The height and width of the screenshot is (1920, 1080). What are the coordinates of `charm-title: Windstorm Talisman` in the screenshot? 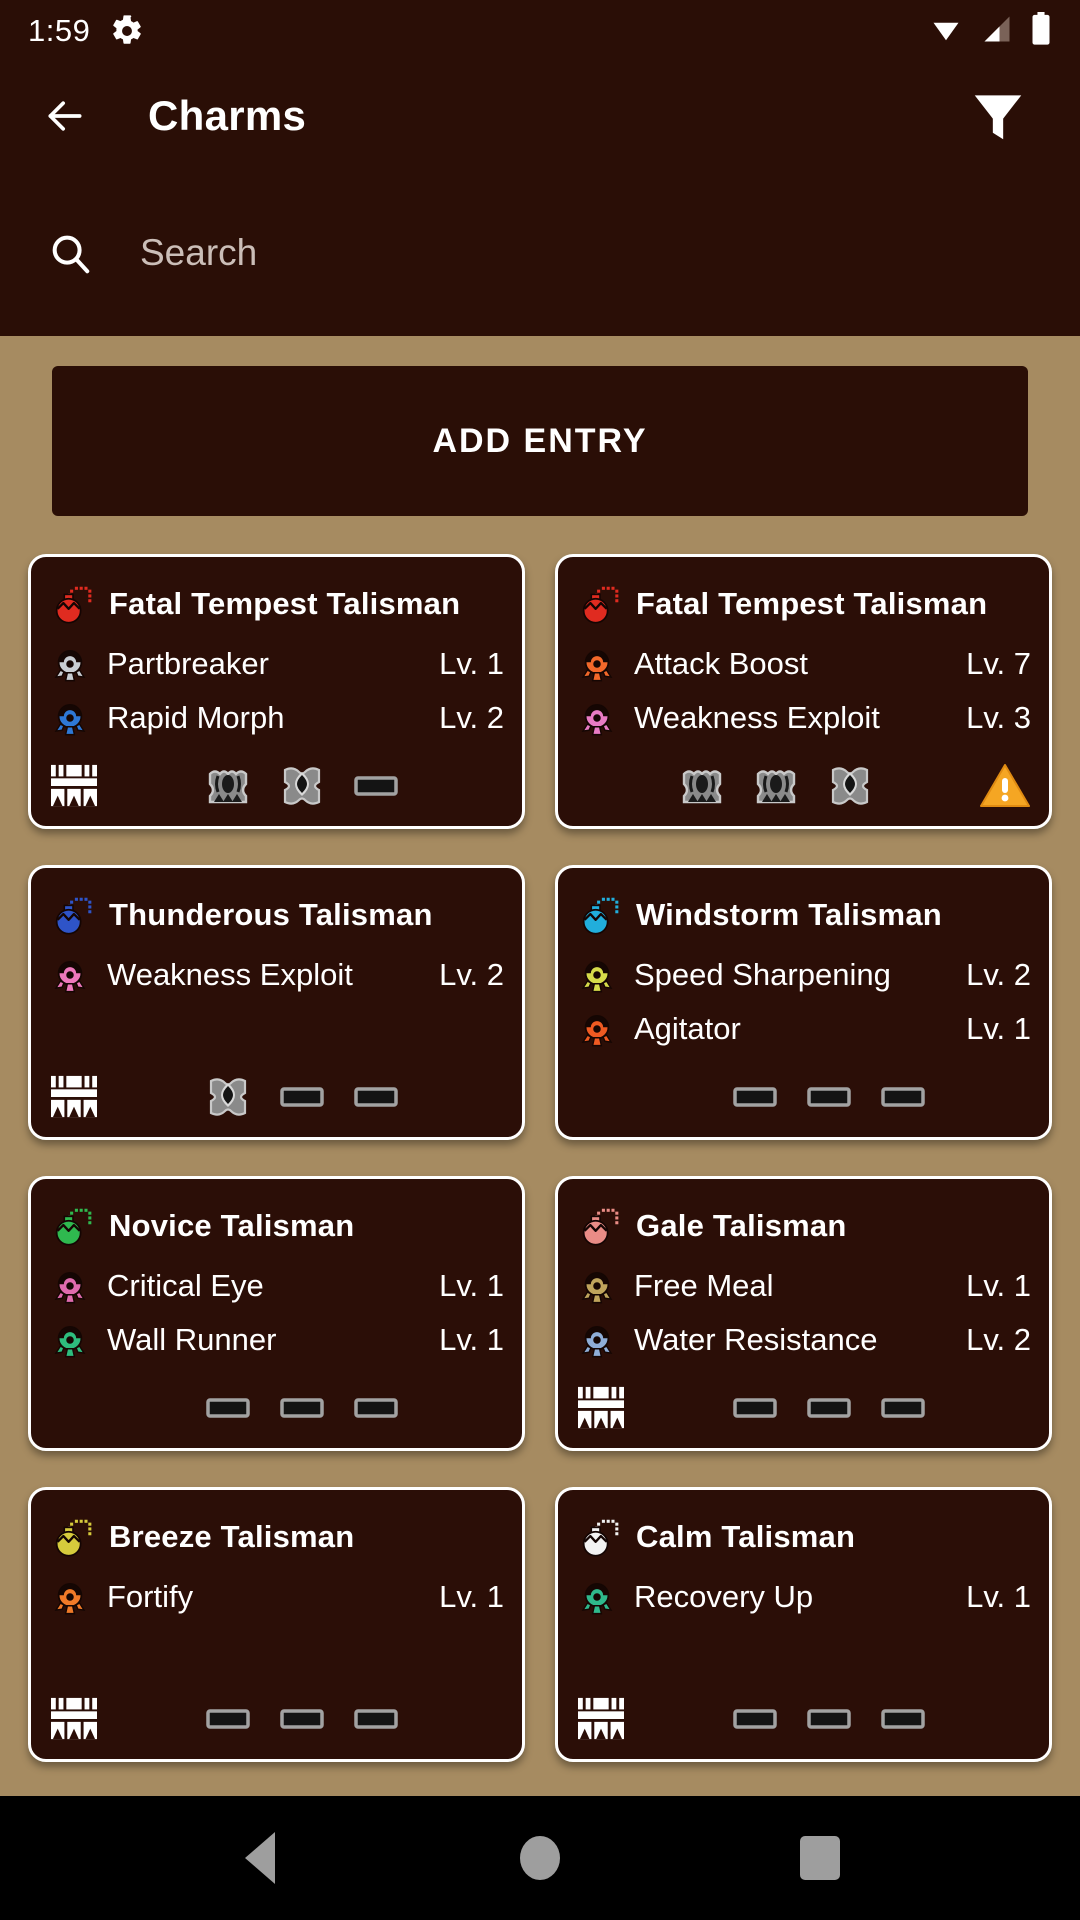 It's located at (789, 914).